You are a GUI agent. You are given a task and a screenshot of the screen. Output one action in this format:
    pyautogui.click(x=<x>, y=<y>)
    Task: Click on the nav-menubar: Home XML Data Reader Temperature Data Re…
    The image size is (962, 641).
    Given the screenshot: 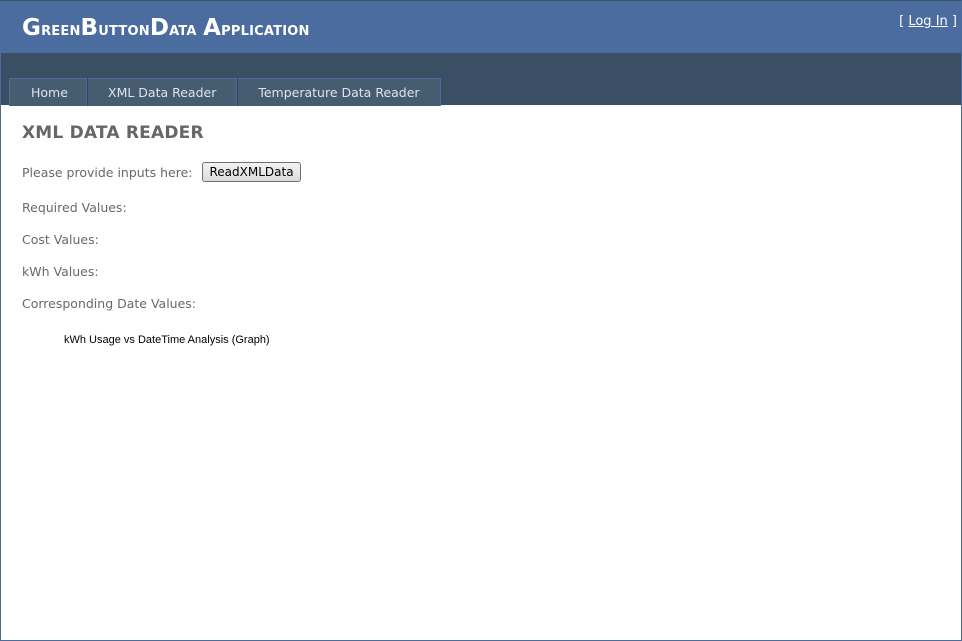 What is the action you would take?
    pyautogui.click(x=481, y=79)
    